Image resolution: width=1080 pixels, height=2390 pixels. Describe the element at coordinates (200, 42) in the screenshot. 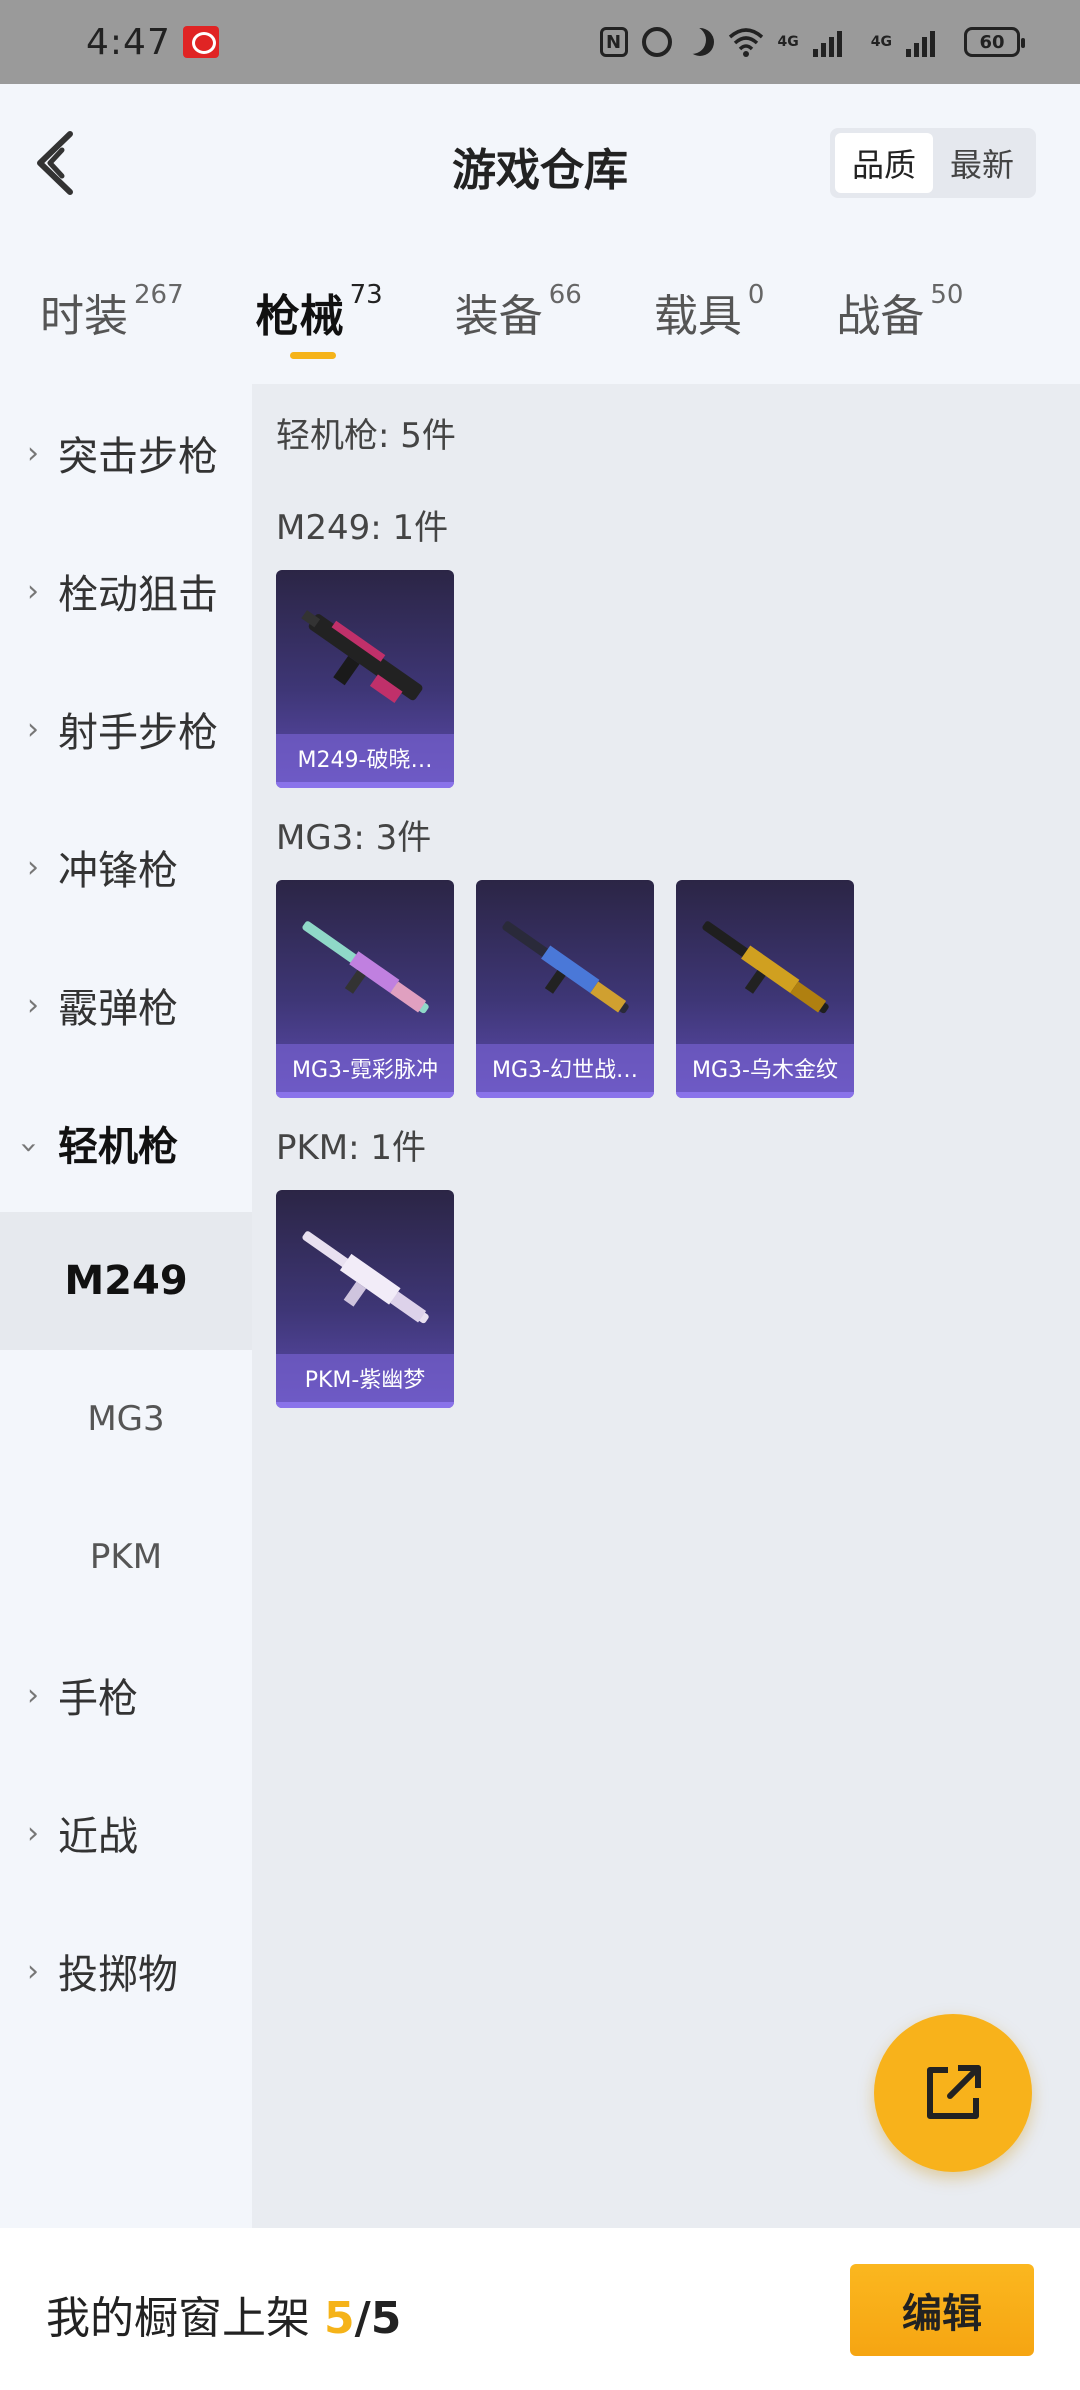

I see `app-notification-icon` at that location.